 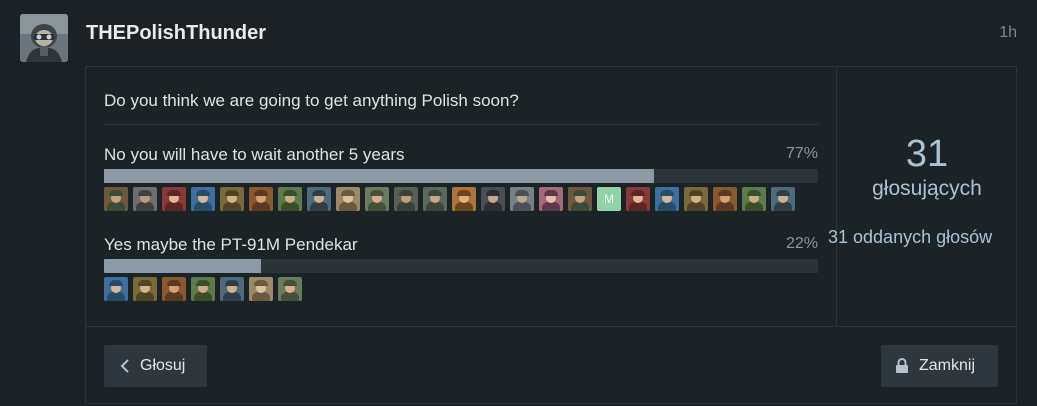 What do you see at coordinates (927, 154) in the screenshot?
I see `voters-count: 31` at bounding box center [927, 154].